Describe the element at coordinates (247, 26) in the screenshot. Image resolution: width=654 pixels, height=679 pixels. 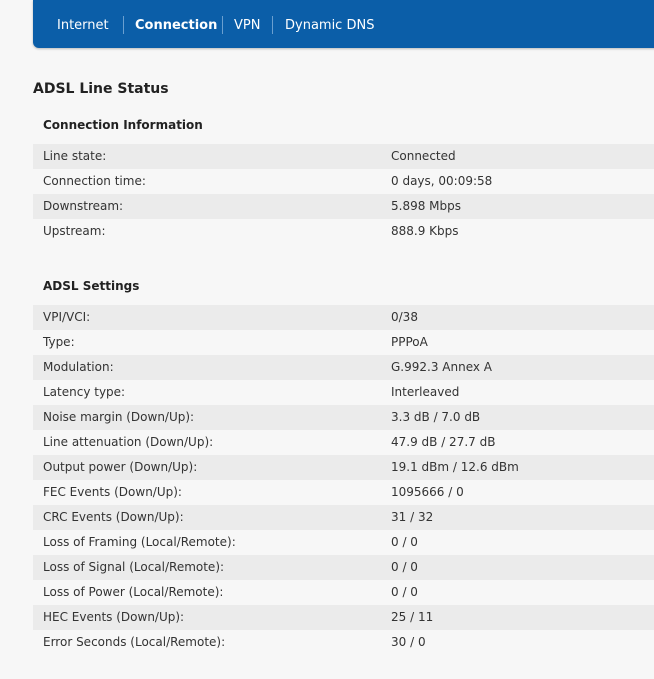
I see `nav-item-vpn: VPN` at that location.